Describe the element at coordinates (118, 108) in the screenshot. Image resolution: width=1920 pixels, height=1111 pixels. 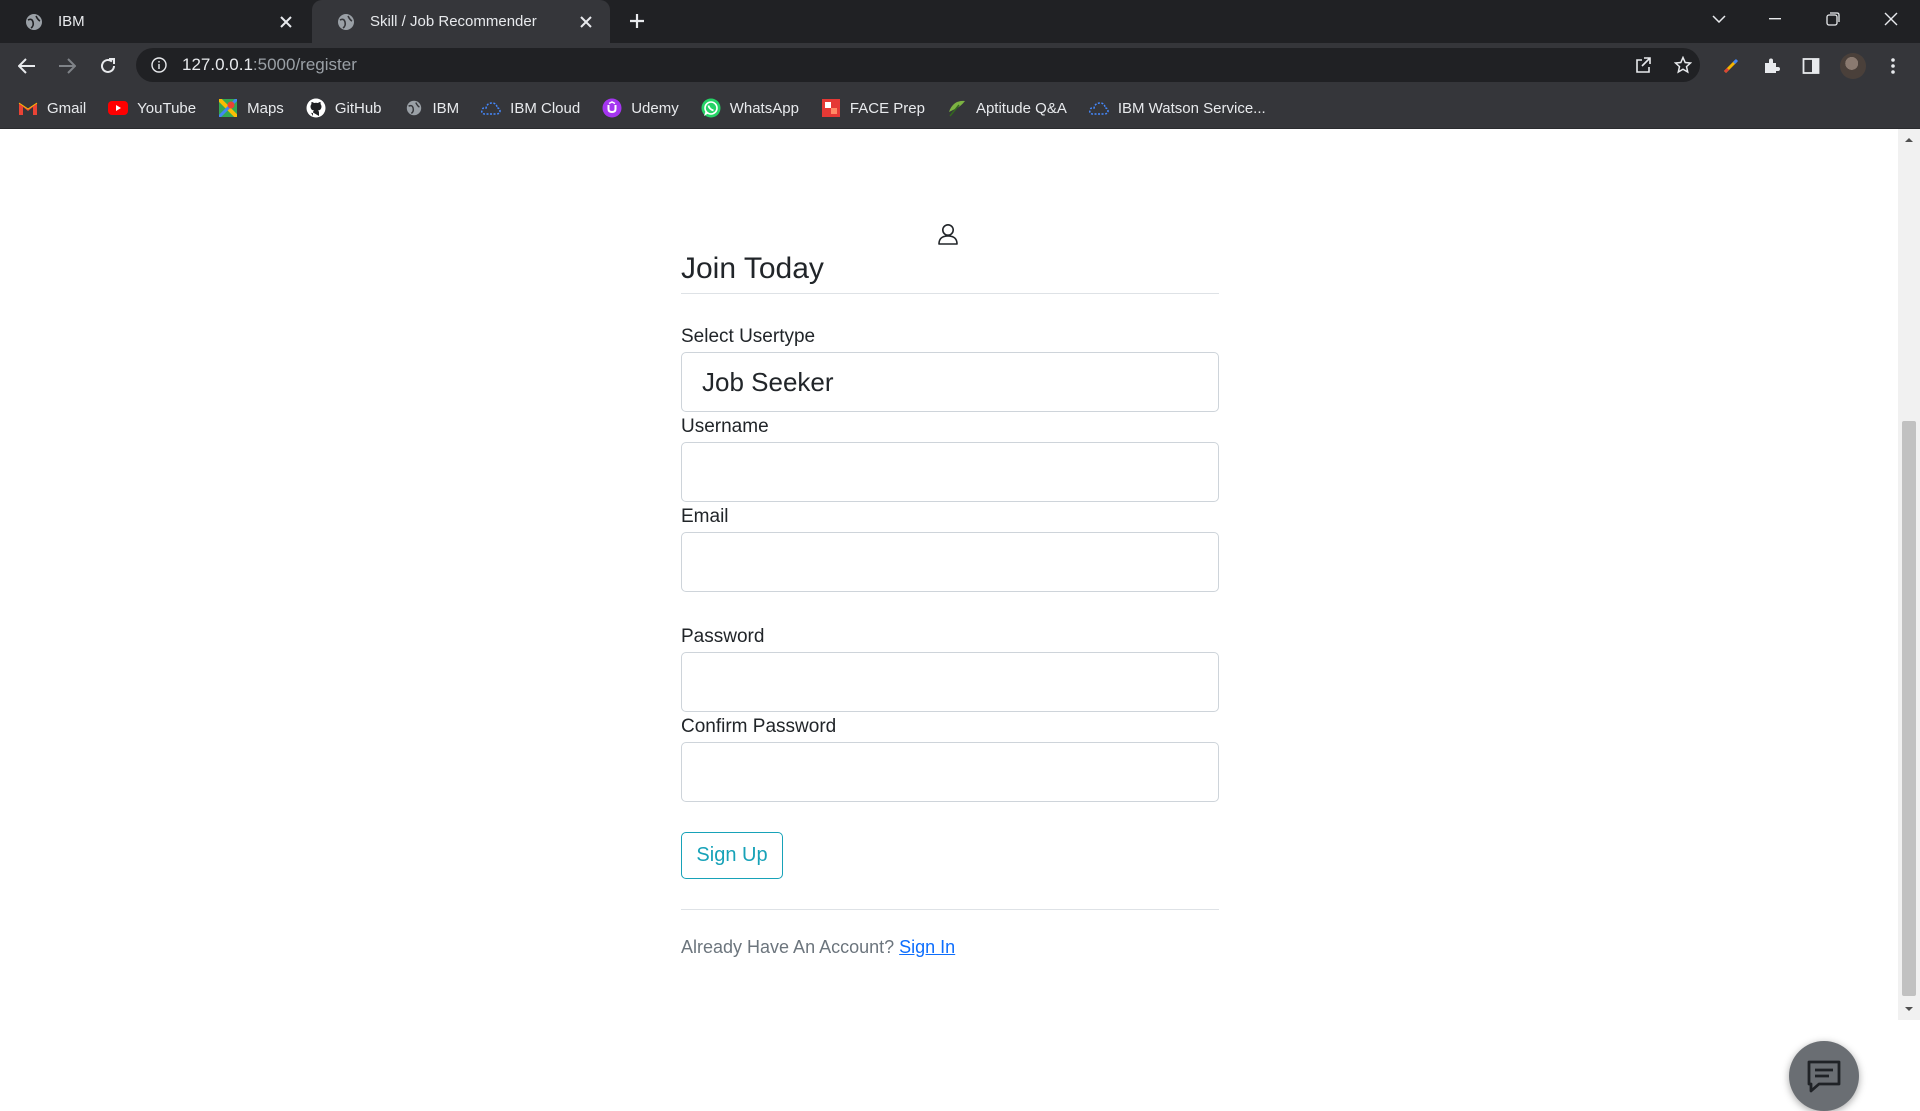
I see `youtube-icon` at that location.